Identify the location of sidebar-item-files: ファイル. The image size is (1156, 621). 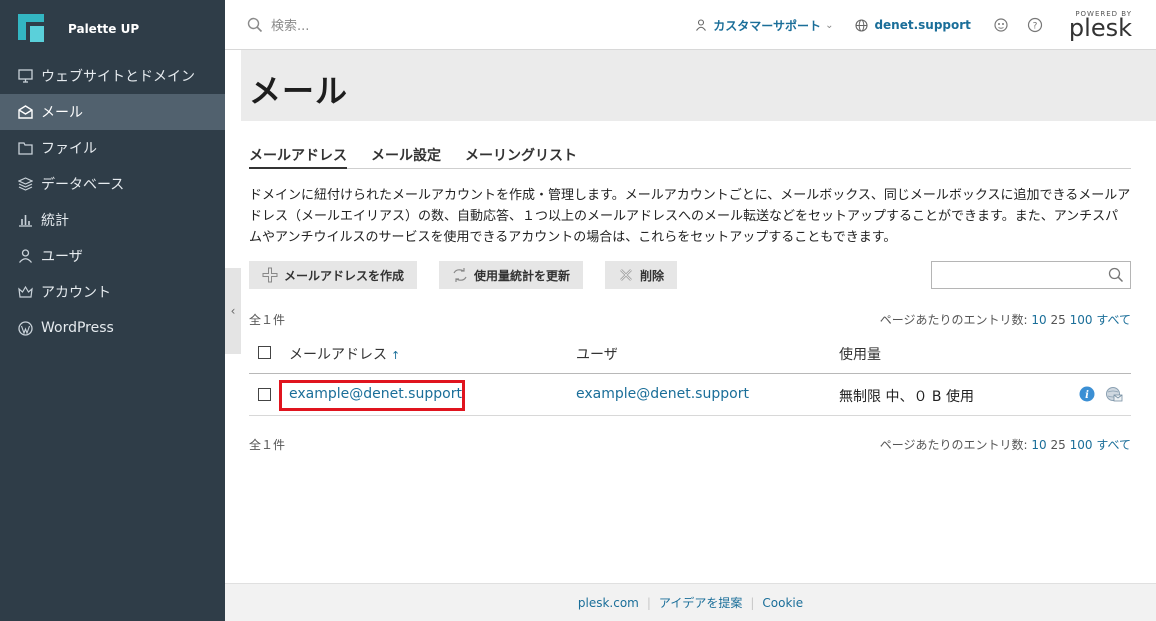
(112, 148).